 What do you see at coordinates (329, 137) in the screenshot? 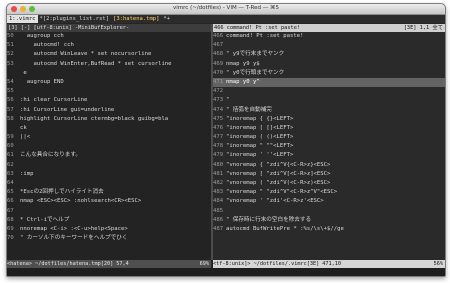
I see `buffer-line: 477 "inoremap ( ()<LEFT>` at bounding box center [329, 137].